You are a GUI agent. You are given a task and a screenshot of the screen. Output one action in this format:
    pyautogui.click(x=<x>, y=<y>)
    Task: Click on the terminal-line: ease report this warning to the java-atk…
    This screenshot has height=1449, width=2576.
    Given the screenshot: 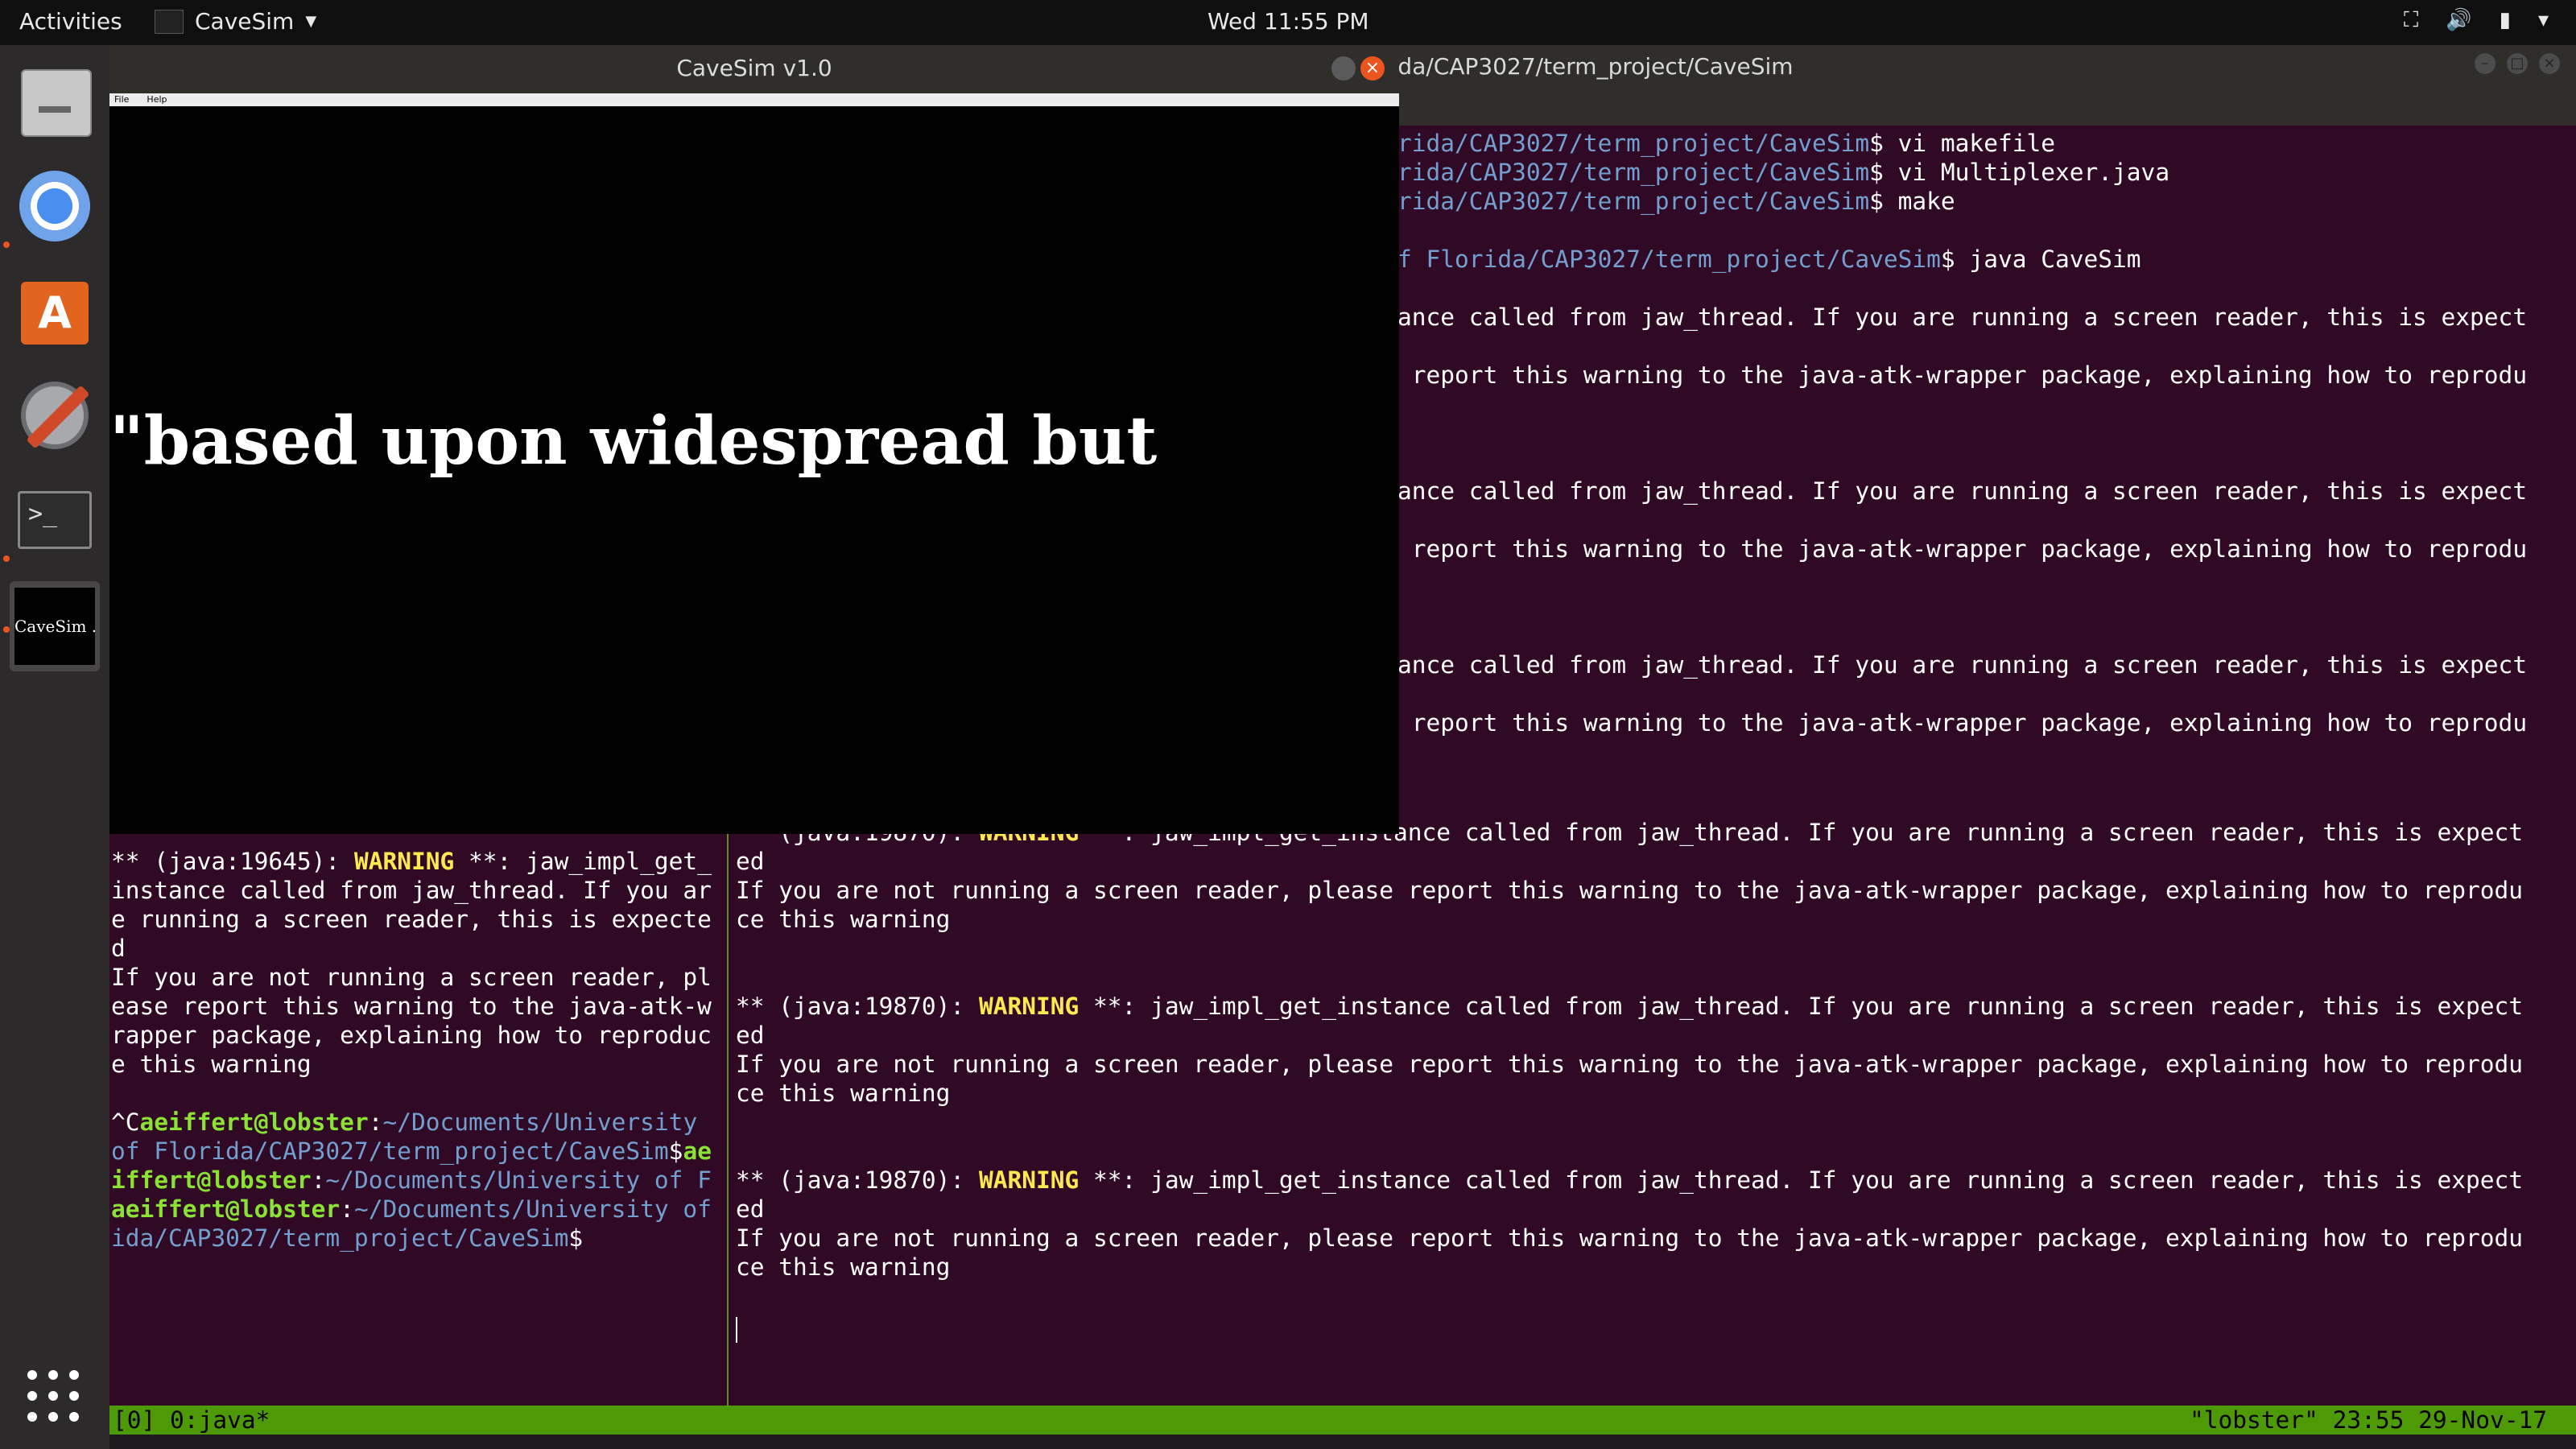 What is the action you would take?
    pyautogui.click(x=411, y=1007)
    